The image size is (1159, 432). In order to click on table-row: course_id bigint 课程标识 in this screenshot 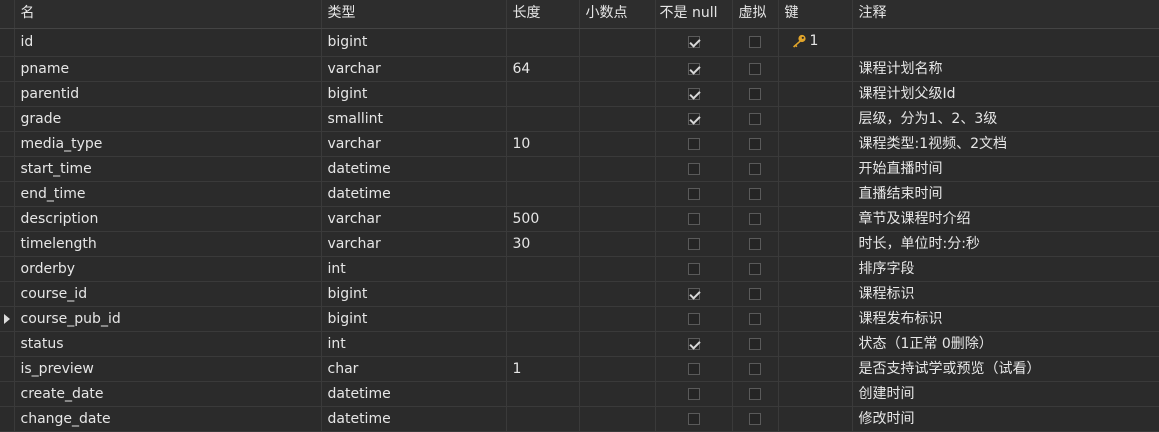, I will do `click(579, 294)`.